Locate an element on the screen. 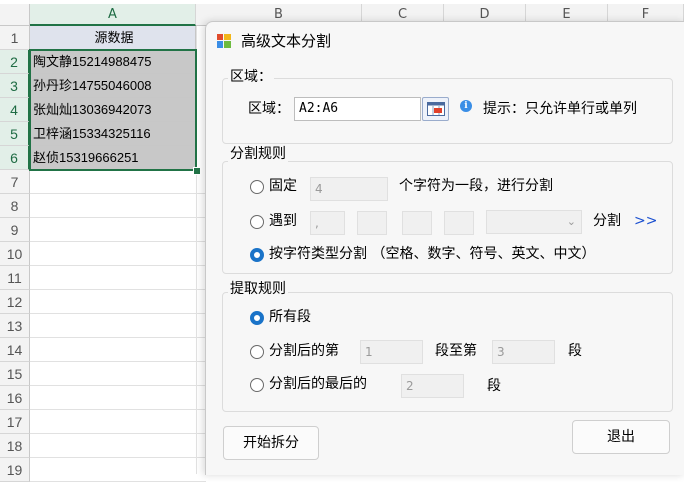  dialog-title: 高级文本分割 is located at coordinates (286, 41).